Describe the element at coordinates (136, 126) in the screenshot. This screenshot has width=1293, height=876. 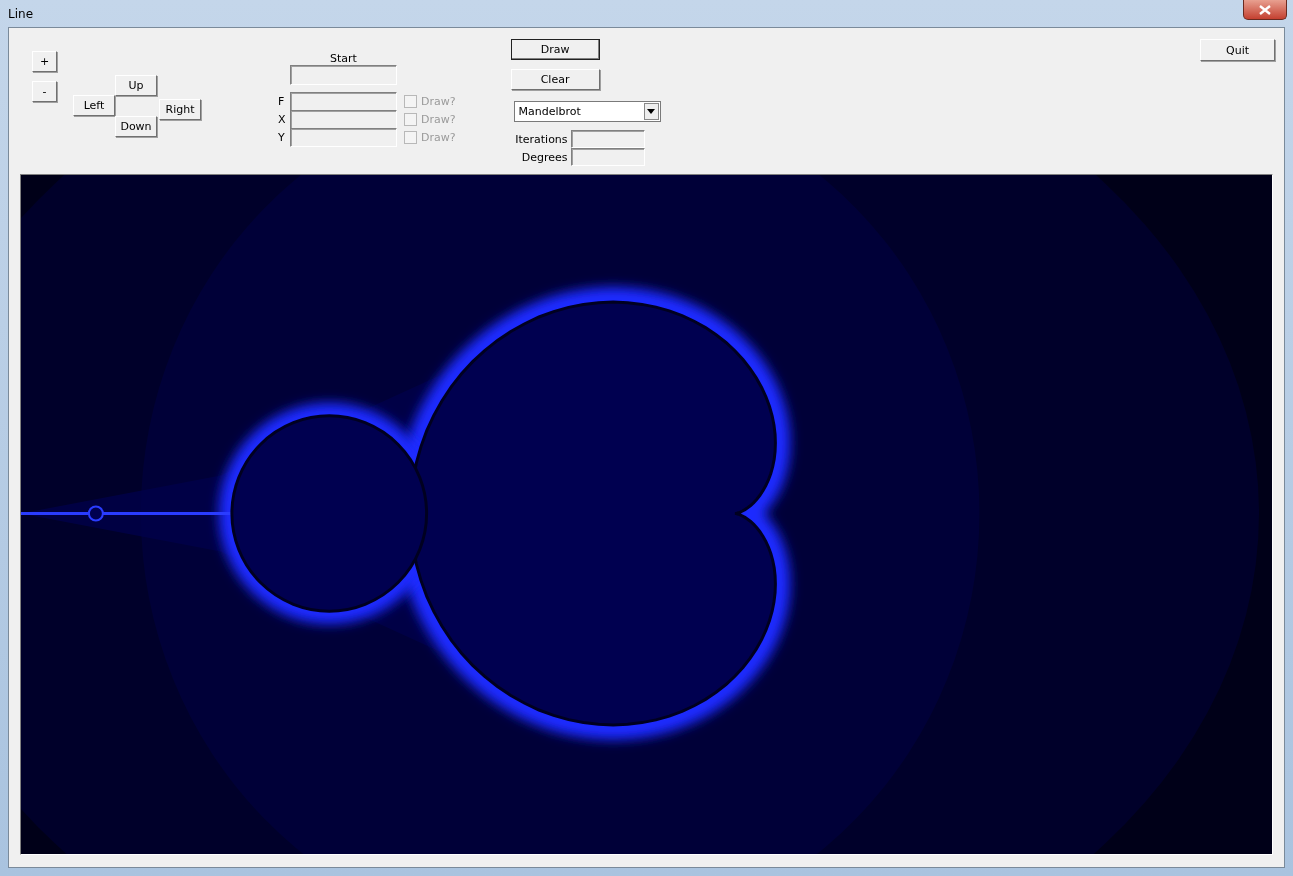
I see `down-button: Down` at that location.